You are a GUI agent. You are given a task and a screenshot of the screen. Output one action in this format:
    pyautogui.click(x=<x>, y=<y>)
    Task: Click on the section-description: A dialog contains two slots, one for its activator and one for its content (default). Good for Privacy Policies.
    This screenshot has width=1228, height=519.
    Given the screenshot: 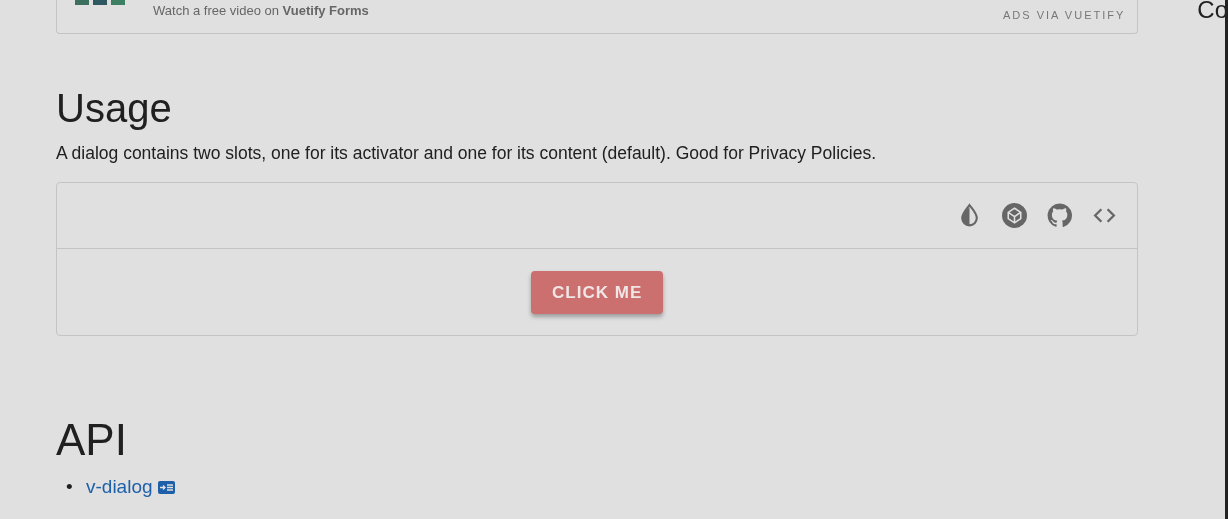 What is the action you would take?
    pyautogui.click(x=466, y=153)
    